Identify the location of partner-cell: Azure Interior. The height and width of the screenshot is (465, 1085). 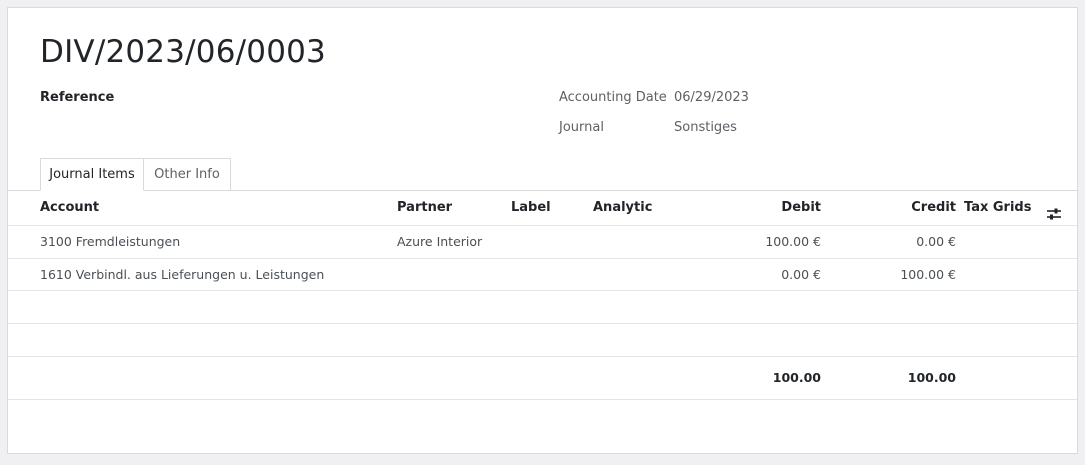
(439, 242).